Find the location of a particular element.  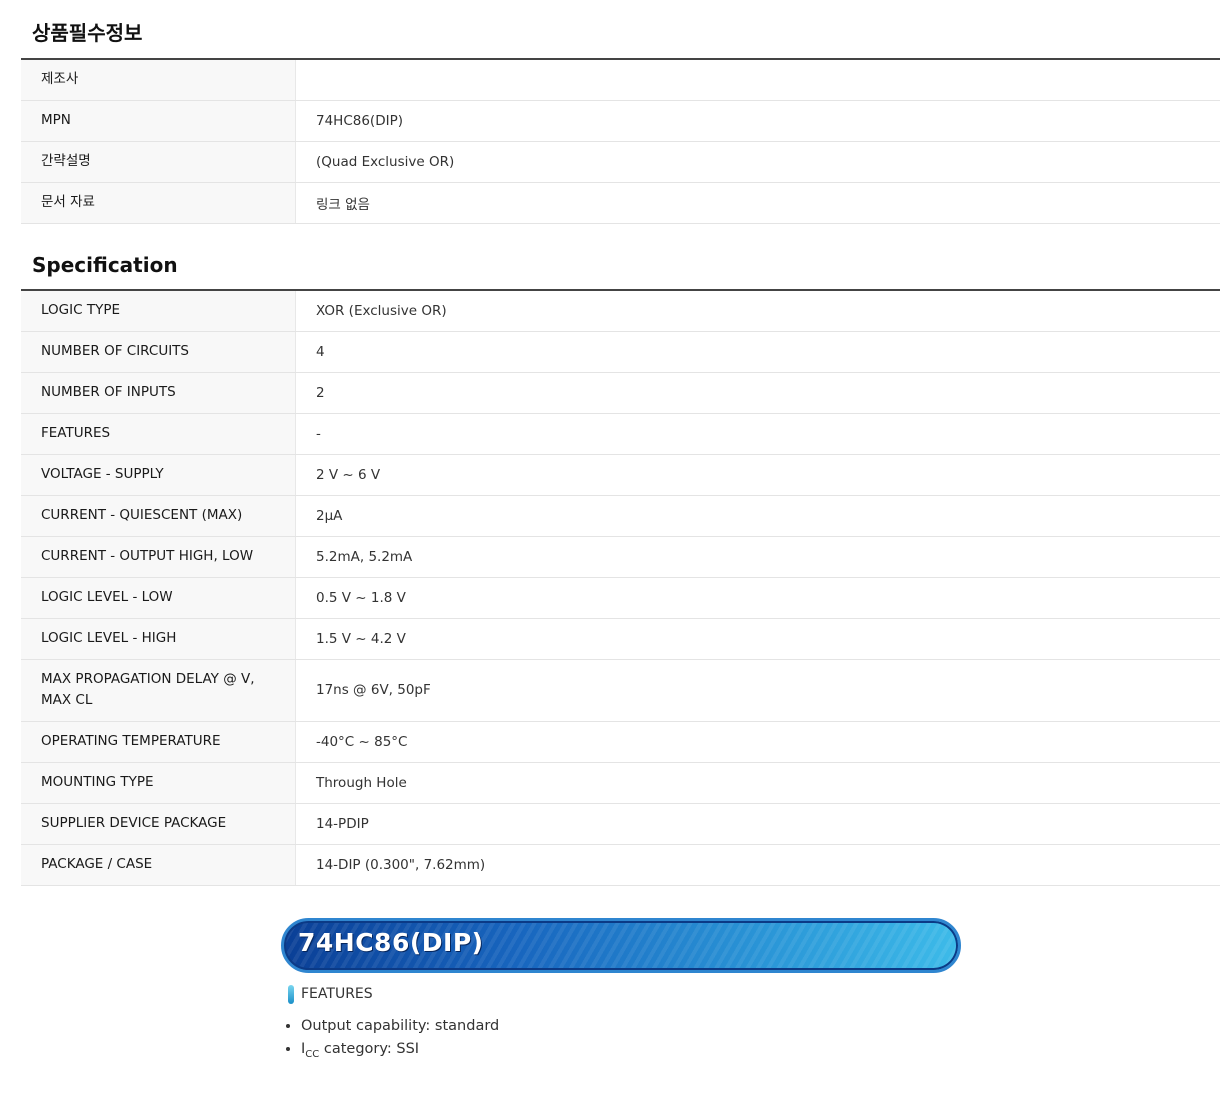

row-label: NUMBER OF CIRCUITS is located at coordinates (158, 352).